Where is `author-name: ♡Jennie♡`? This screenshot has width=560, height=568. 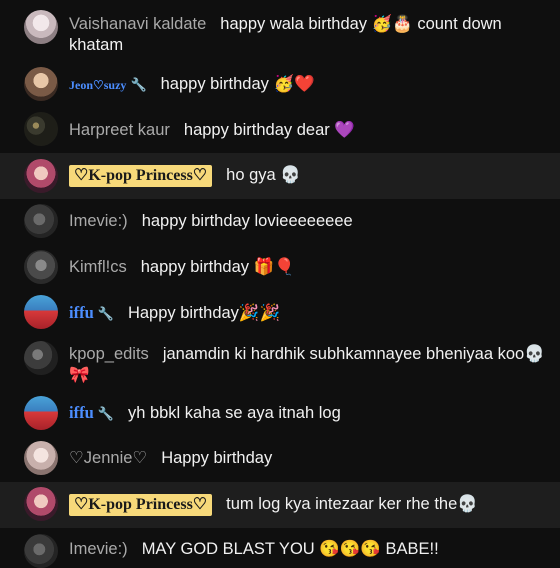
author-name: ♡Jennie♡ is located at coordinates (108, 458).